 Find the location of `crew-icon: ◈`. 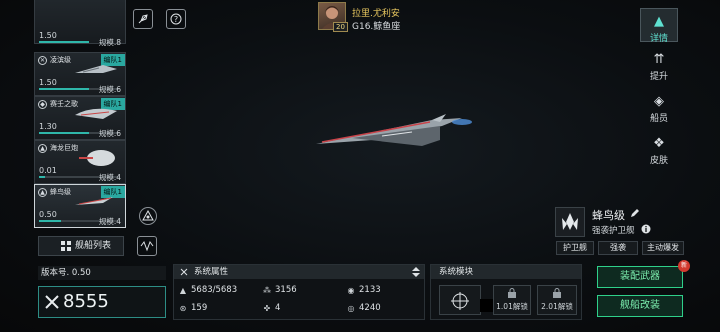

crew-icon: ◈ is located at coordinates (659, 101).